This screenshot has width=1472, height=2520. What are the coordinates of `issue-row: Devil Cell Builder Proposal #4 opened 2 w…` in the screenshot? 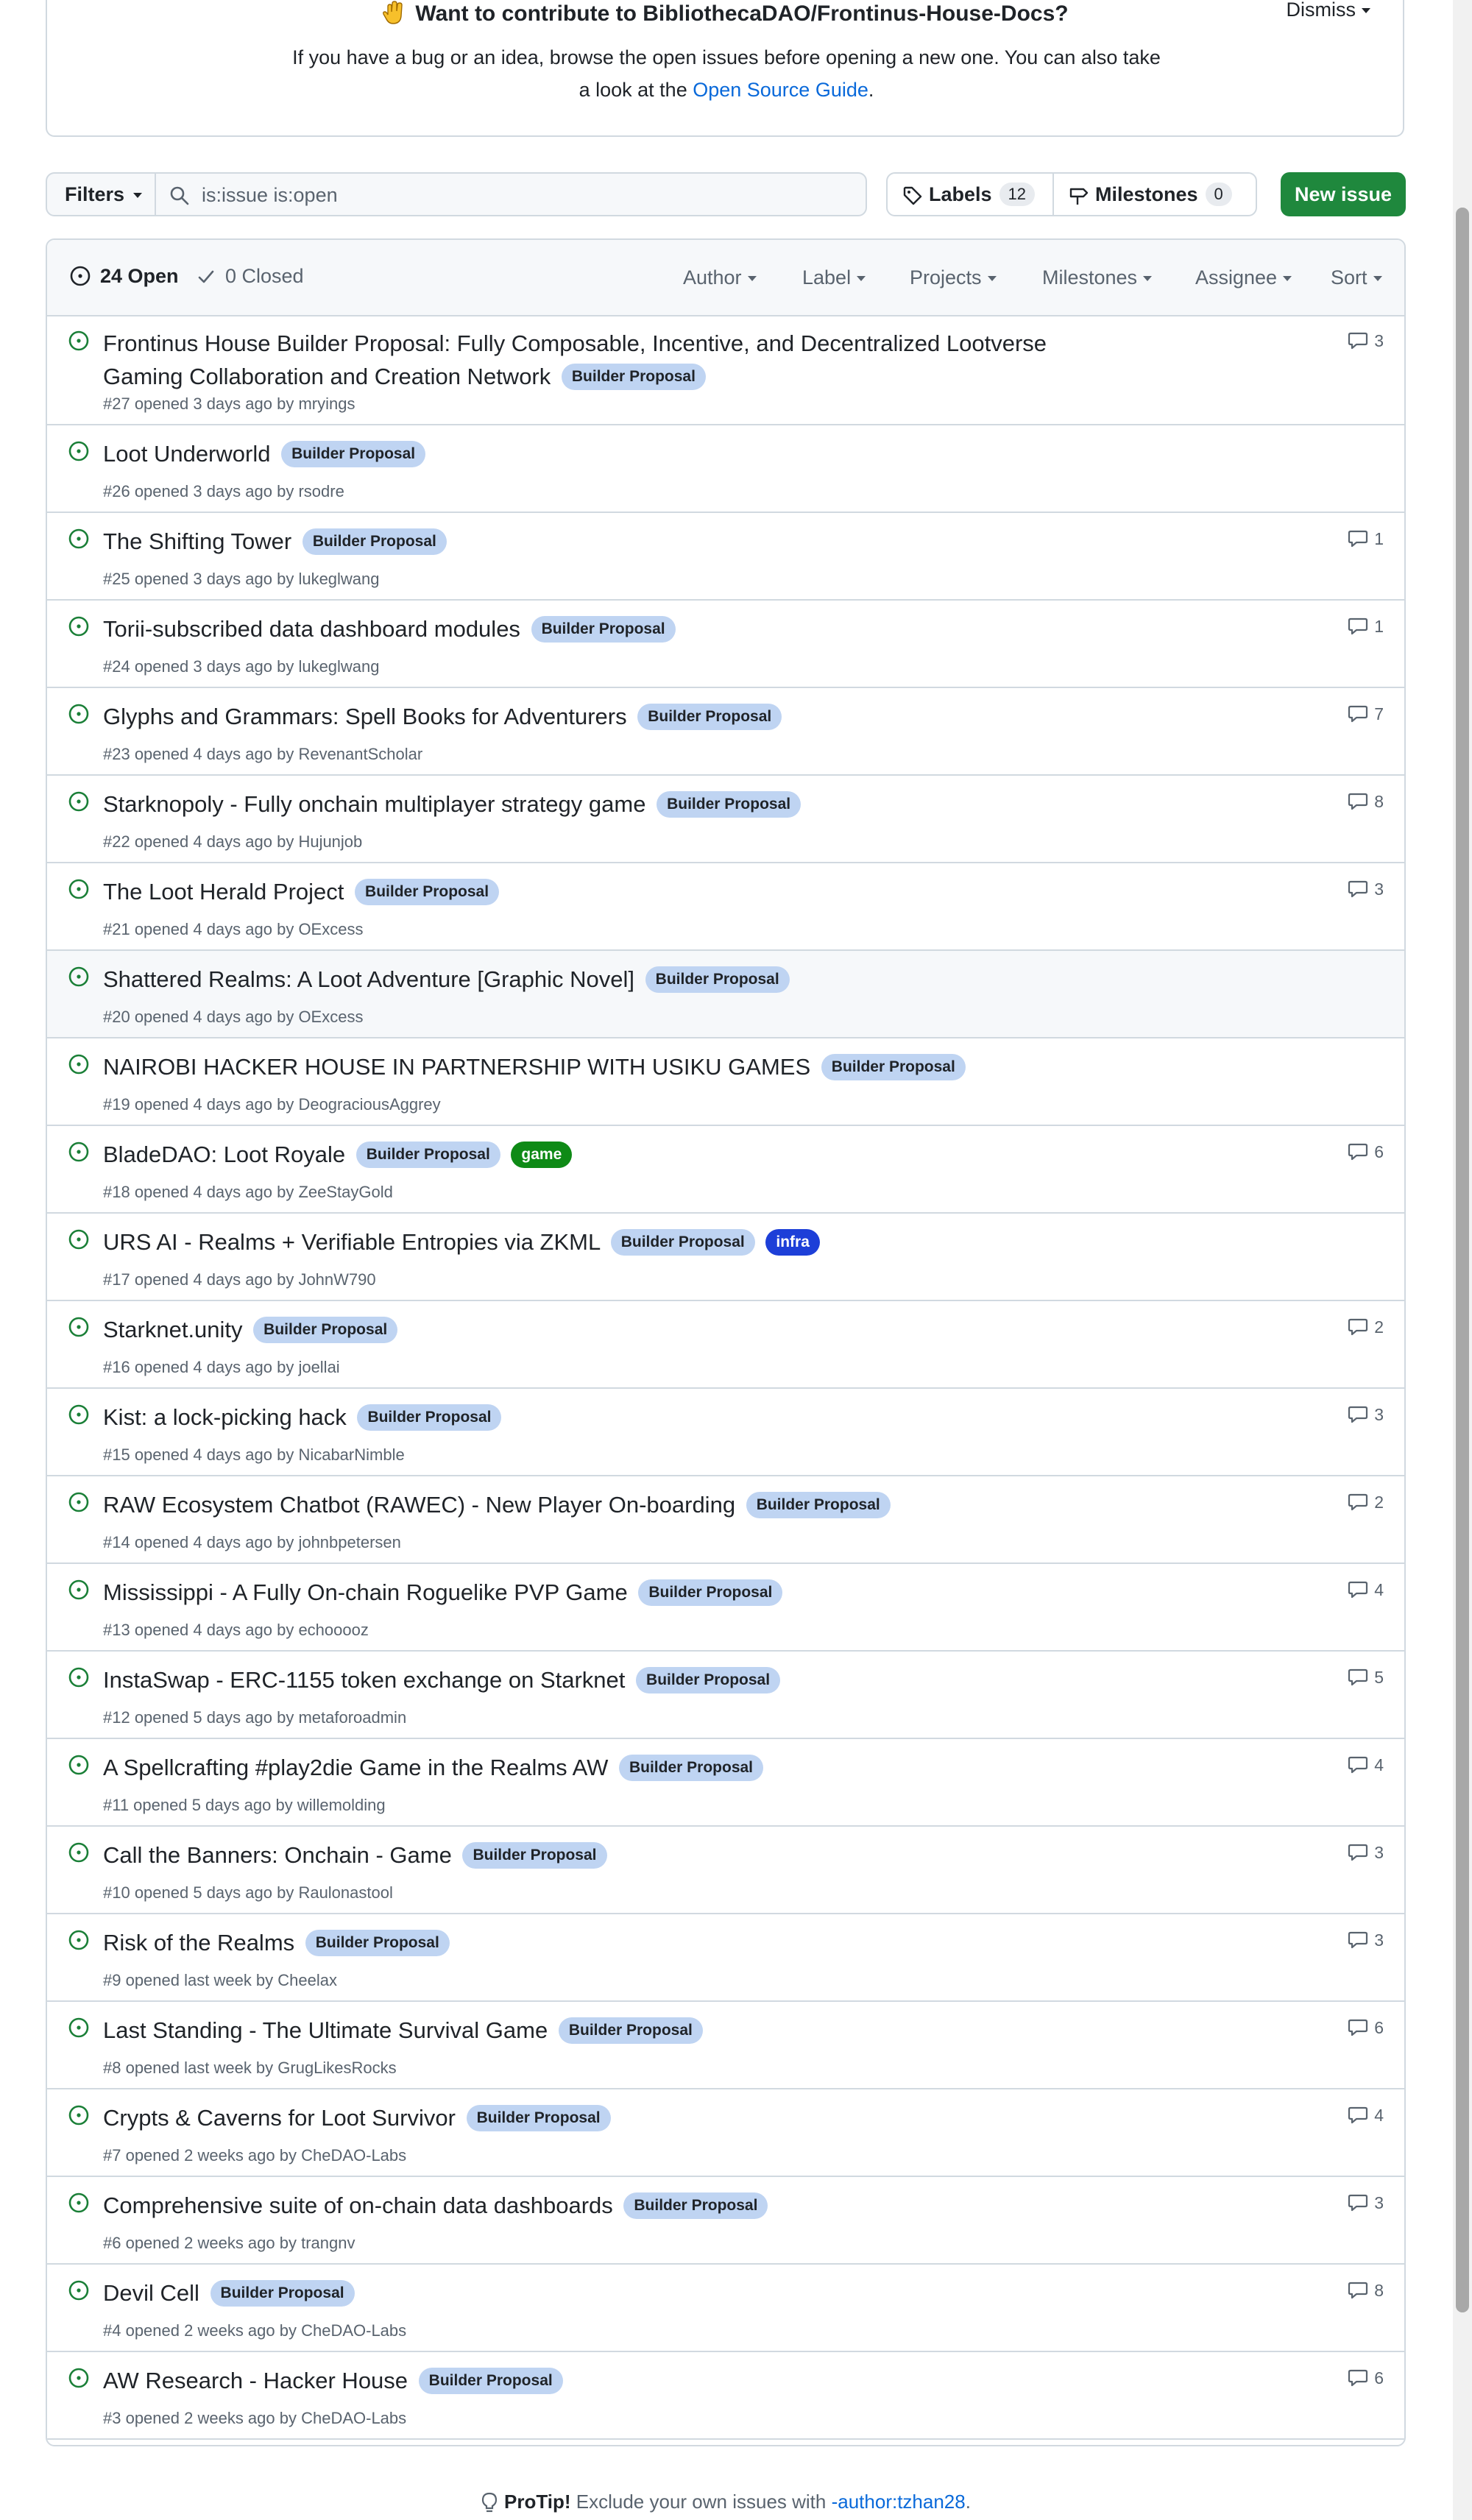 It's located at (725, 2308).